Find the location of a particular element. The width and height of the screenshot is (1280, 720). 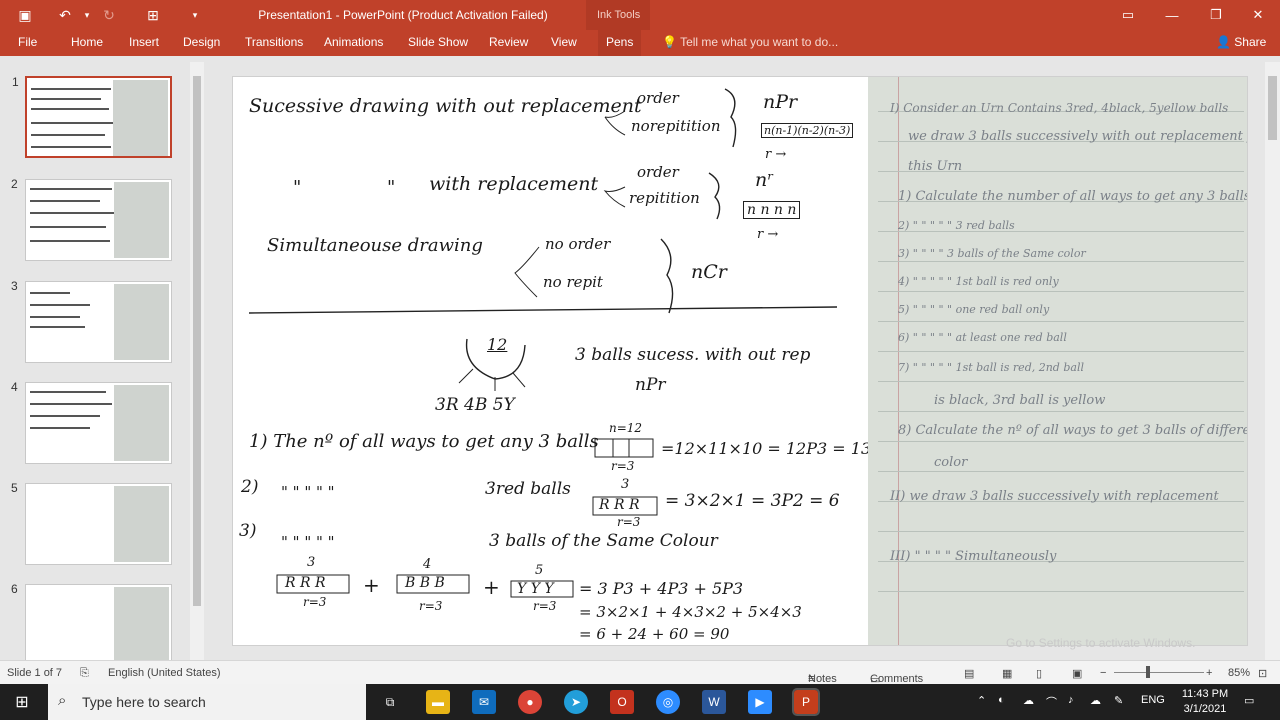

slide-sorter-icon: ▦ is located at coordinates (1007, 673).